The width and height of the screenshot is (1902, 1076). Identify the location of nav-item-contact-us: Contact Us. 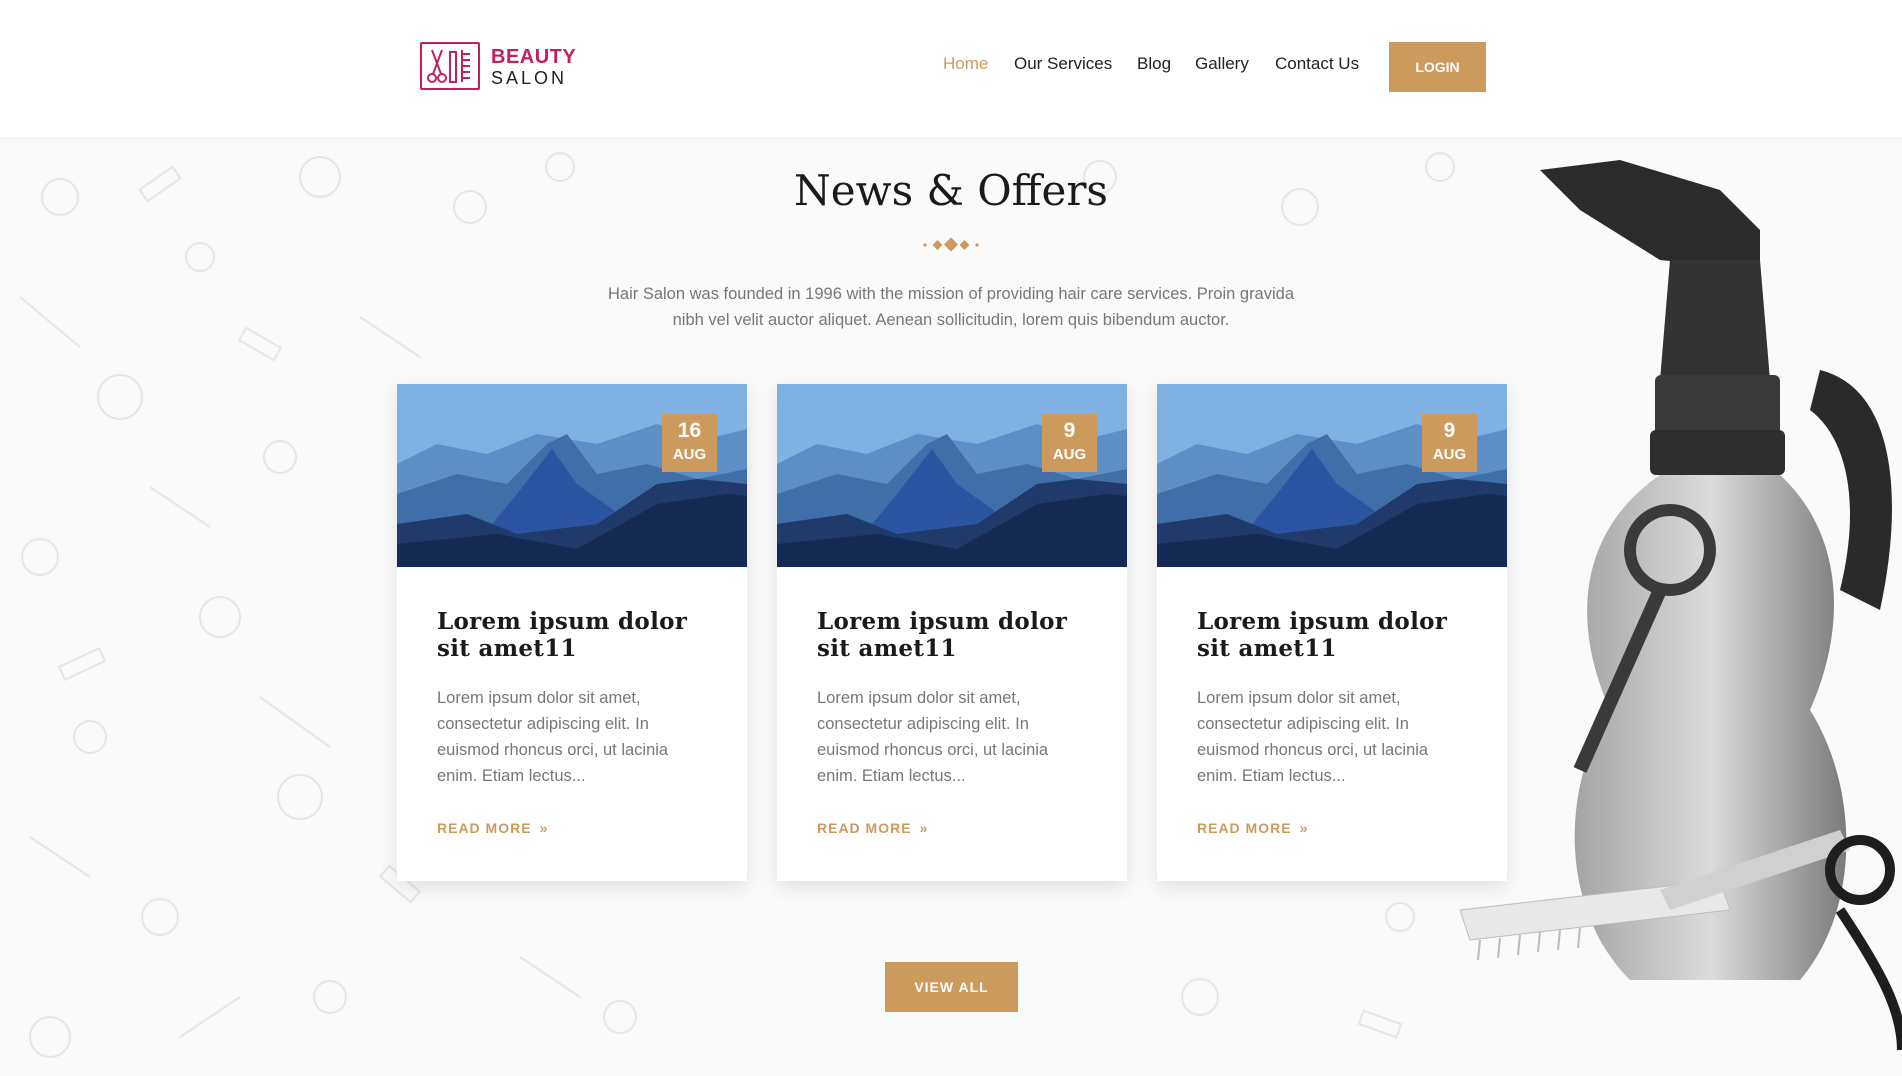
(1317, 64).